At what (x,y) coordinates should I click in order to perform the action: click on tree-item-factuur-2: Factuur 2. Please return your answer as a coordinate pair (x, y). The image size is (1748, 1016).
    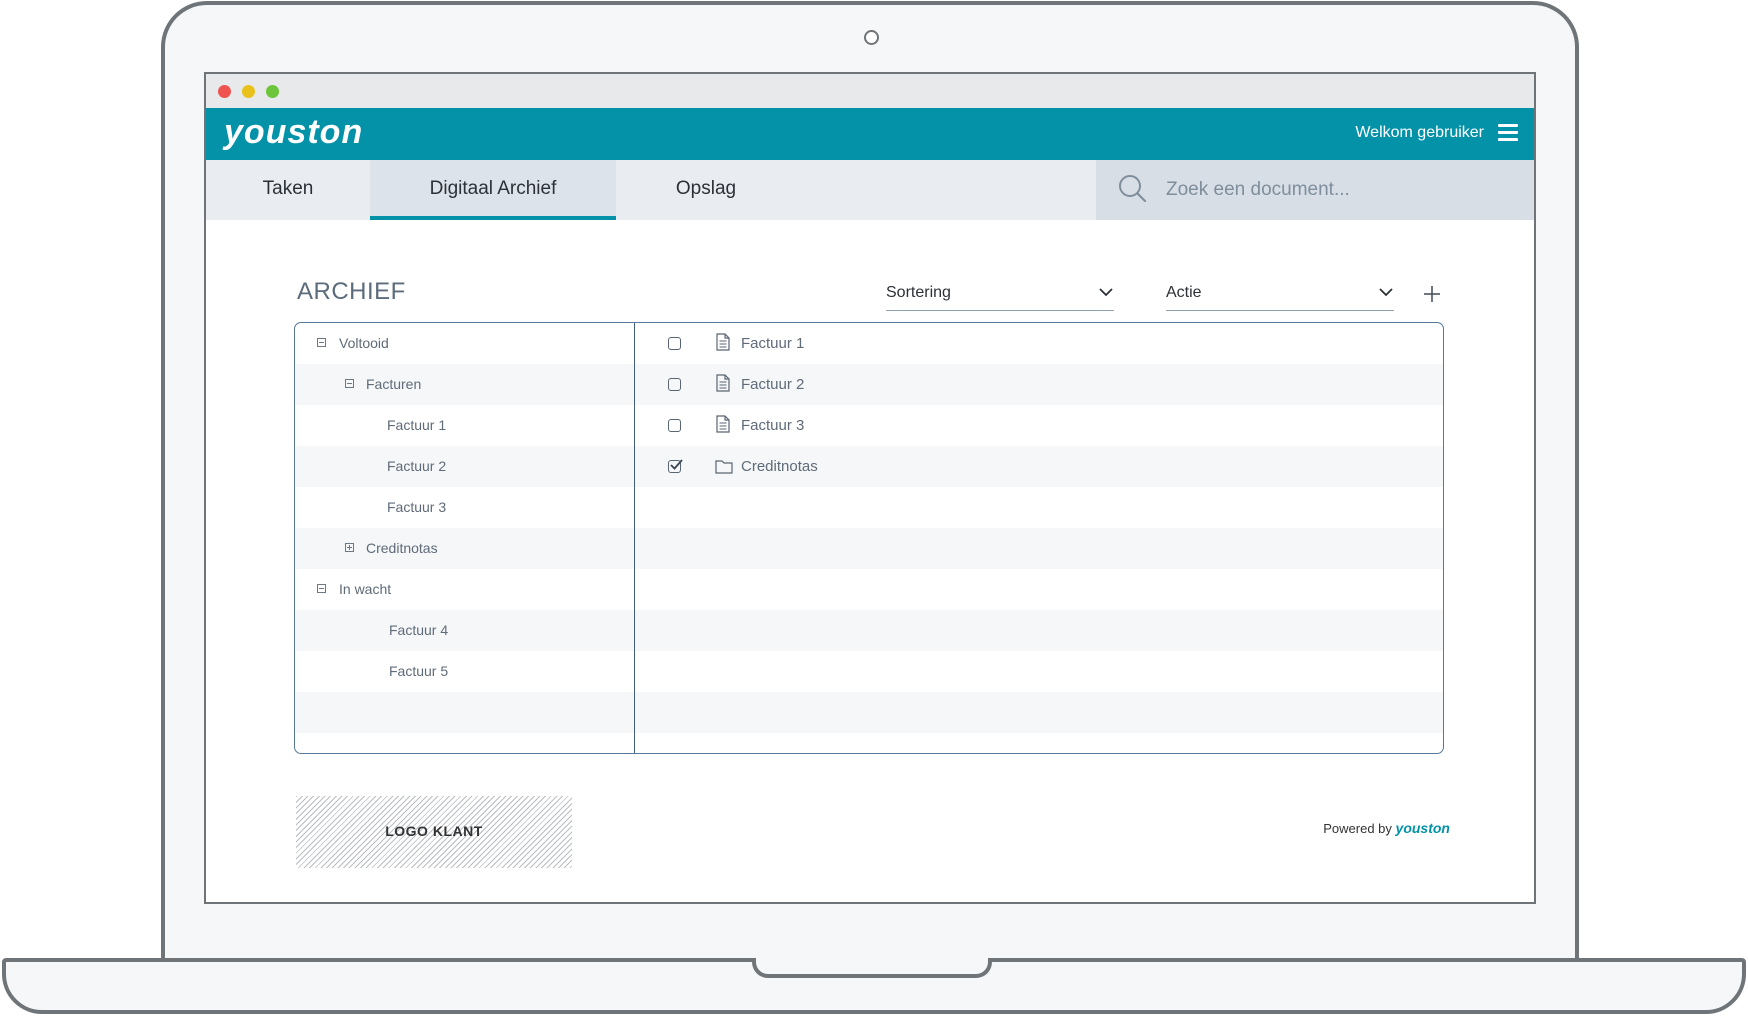
    Looking at the image, I should click on (464, 466).